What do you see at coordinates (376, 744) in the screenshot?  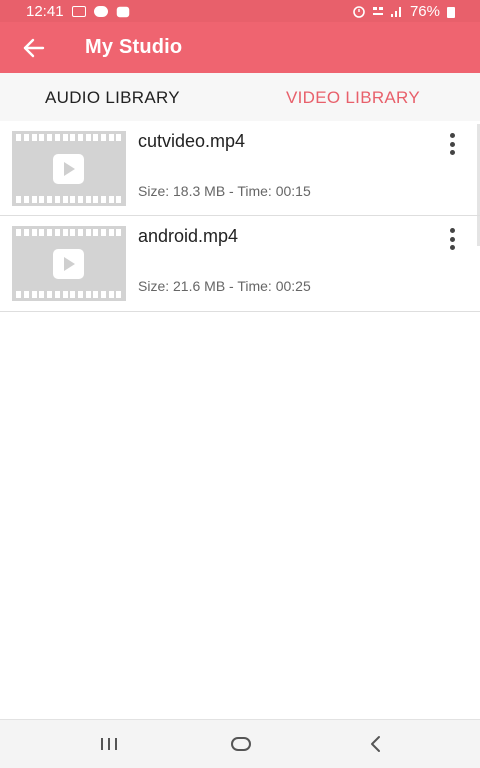 I see `back-chevron-icon` at bounding box center [376, 744].